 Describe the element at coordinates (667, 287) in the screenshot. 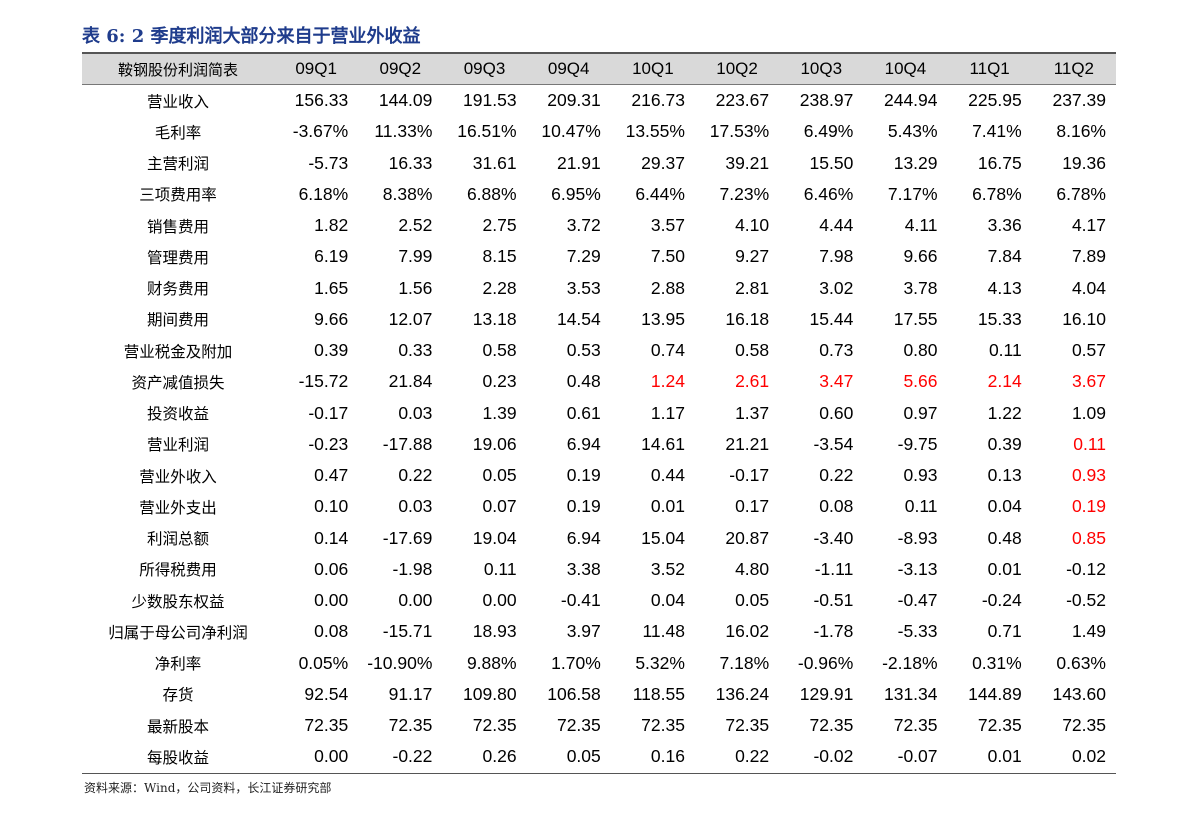

I see `table-cell: 2.88` at that location.